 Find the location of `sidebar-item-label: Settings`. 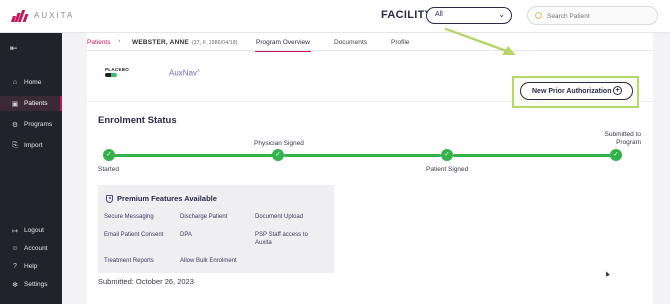

sidebar-item-label: Settings is located at coordinates (36, 284).